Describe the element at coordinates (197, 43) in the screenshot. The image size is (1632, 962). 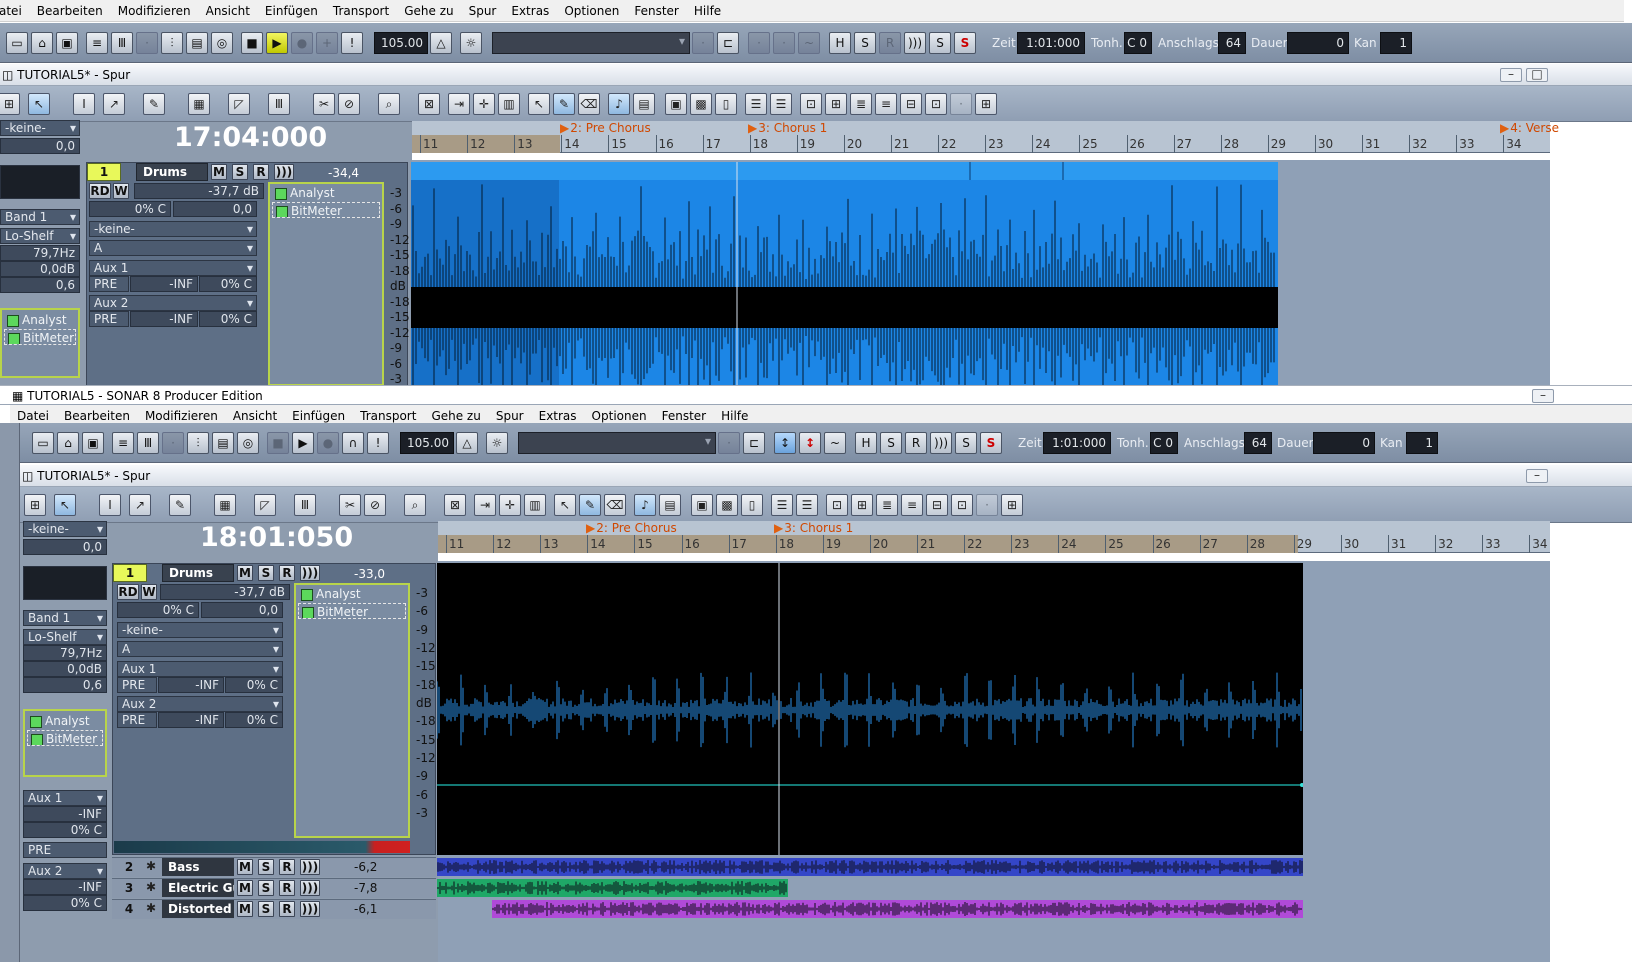
I see `event-list-icon: ▤` at that location.